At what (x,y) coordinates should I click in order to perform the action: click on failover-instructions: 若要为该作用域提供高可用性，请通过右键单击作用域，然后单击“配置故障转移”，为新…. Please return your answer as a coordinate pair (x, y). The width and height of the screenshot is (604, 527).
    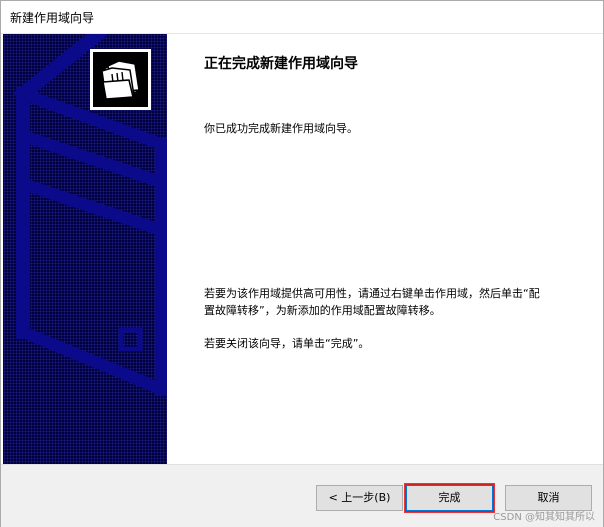
    Looking at the image, I should click on (372, 302).